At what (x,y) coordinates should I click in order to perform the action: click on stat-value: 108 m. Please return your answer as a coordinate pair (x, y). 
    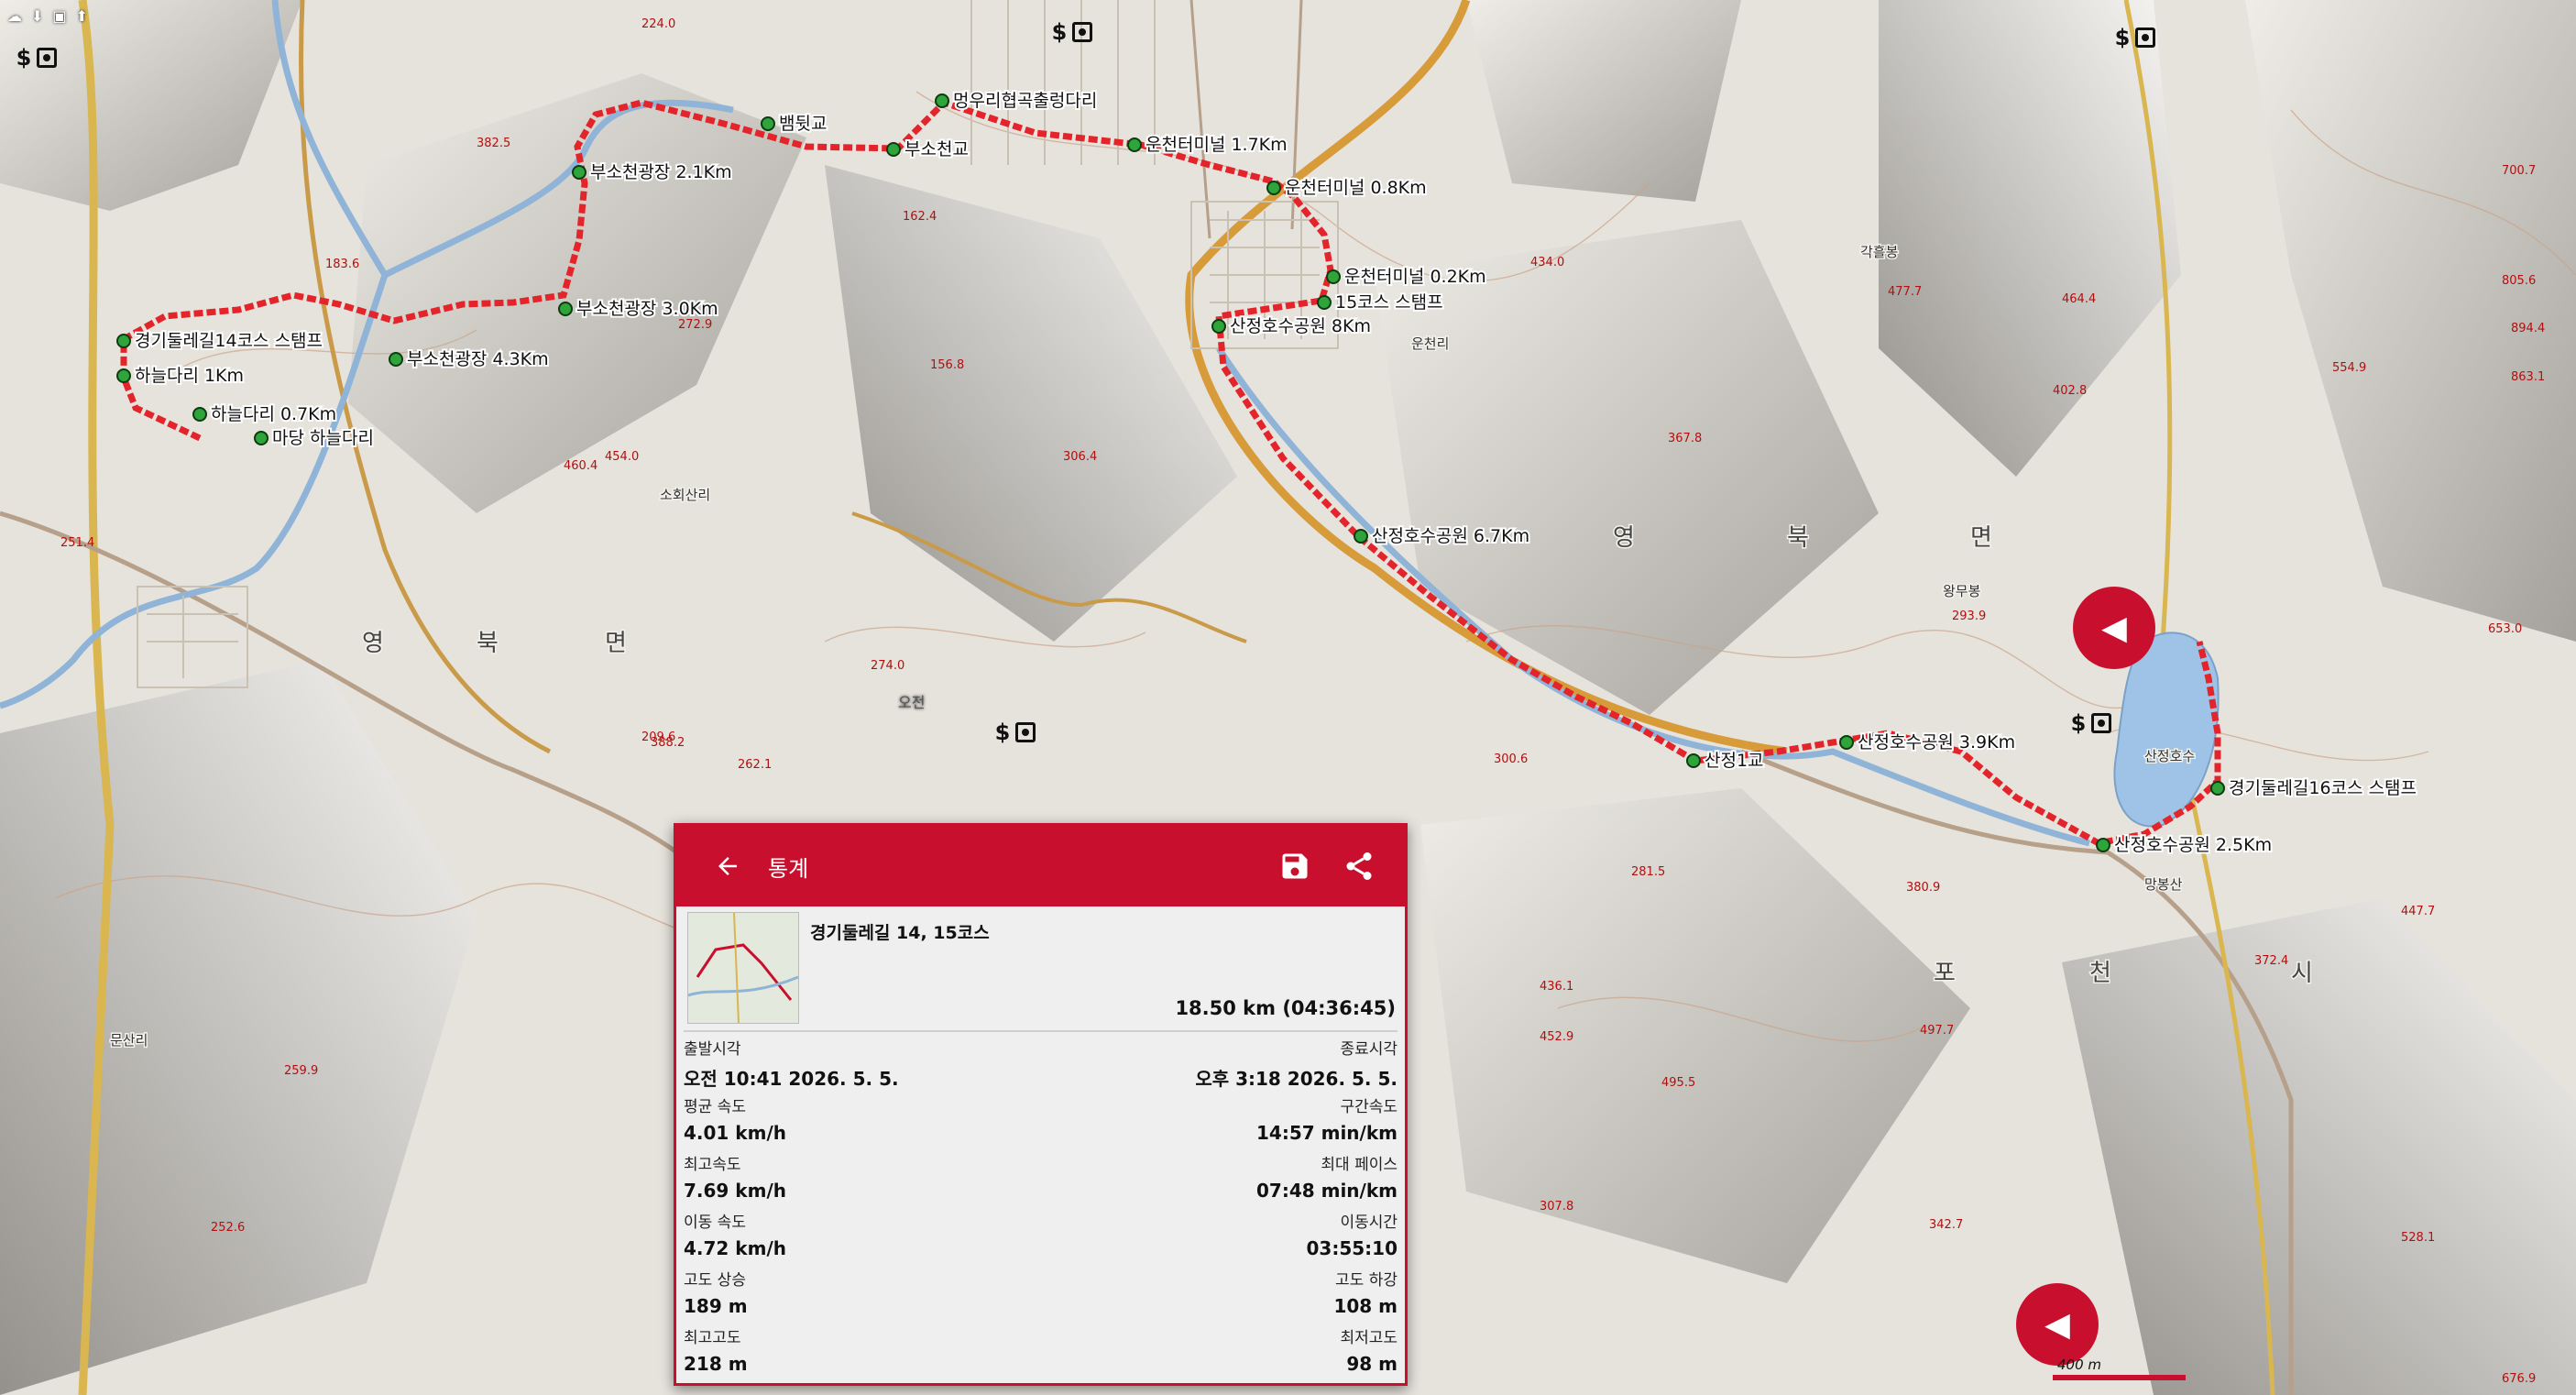
    Looking at the image, I should click on (1365, 1306).